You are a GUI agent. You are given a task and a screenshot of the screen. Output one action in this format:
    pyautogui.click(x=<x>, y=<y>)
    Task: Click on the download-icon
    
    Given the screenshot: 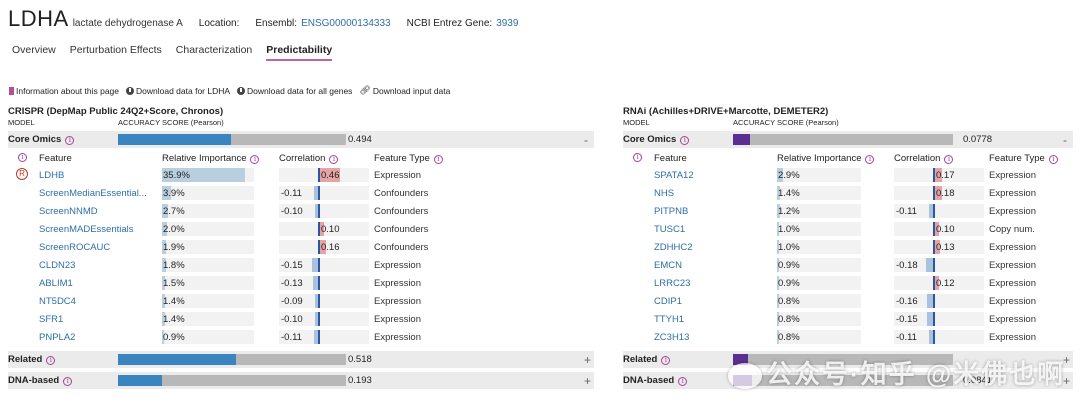 What is the action you would take?
    pyautogui.click(x=241, y=90)
    